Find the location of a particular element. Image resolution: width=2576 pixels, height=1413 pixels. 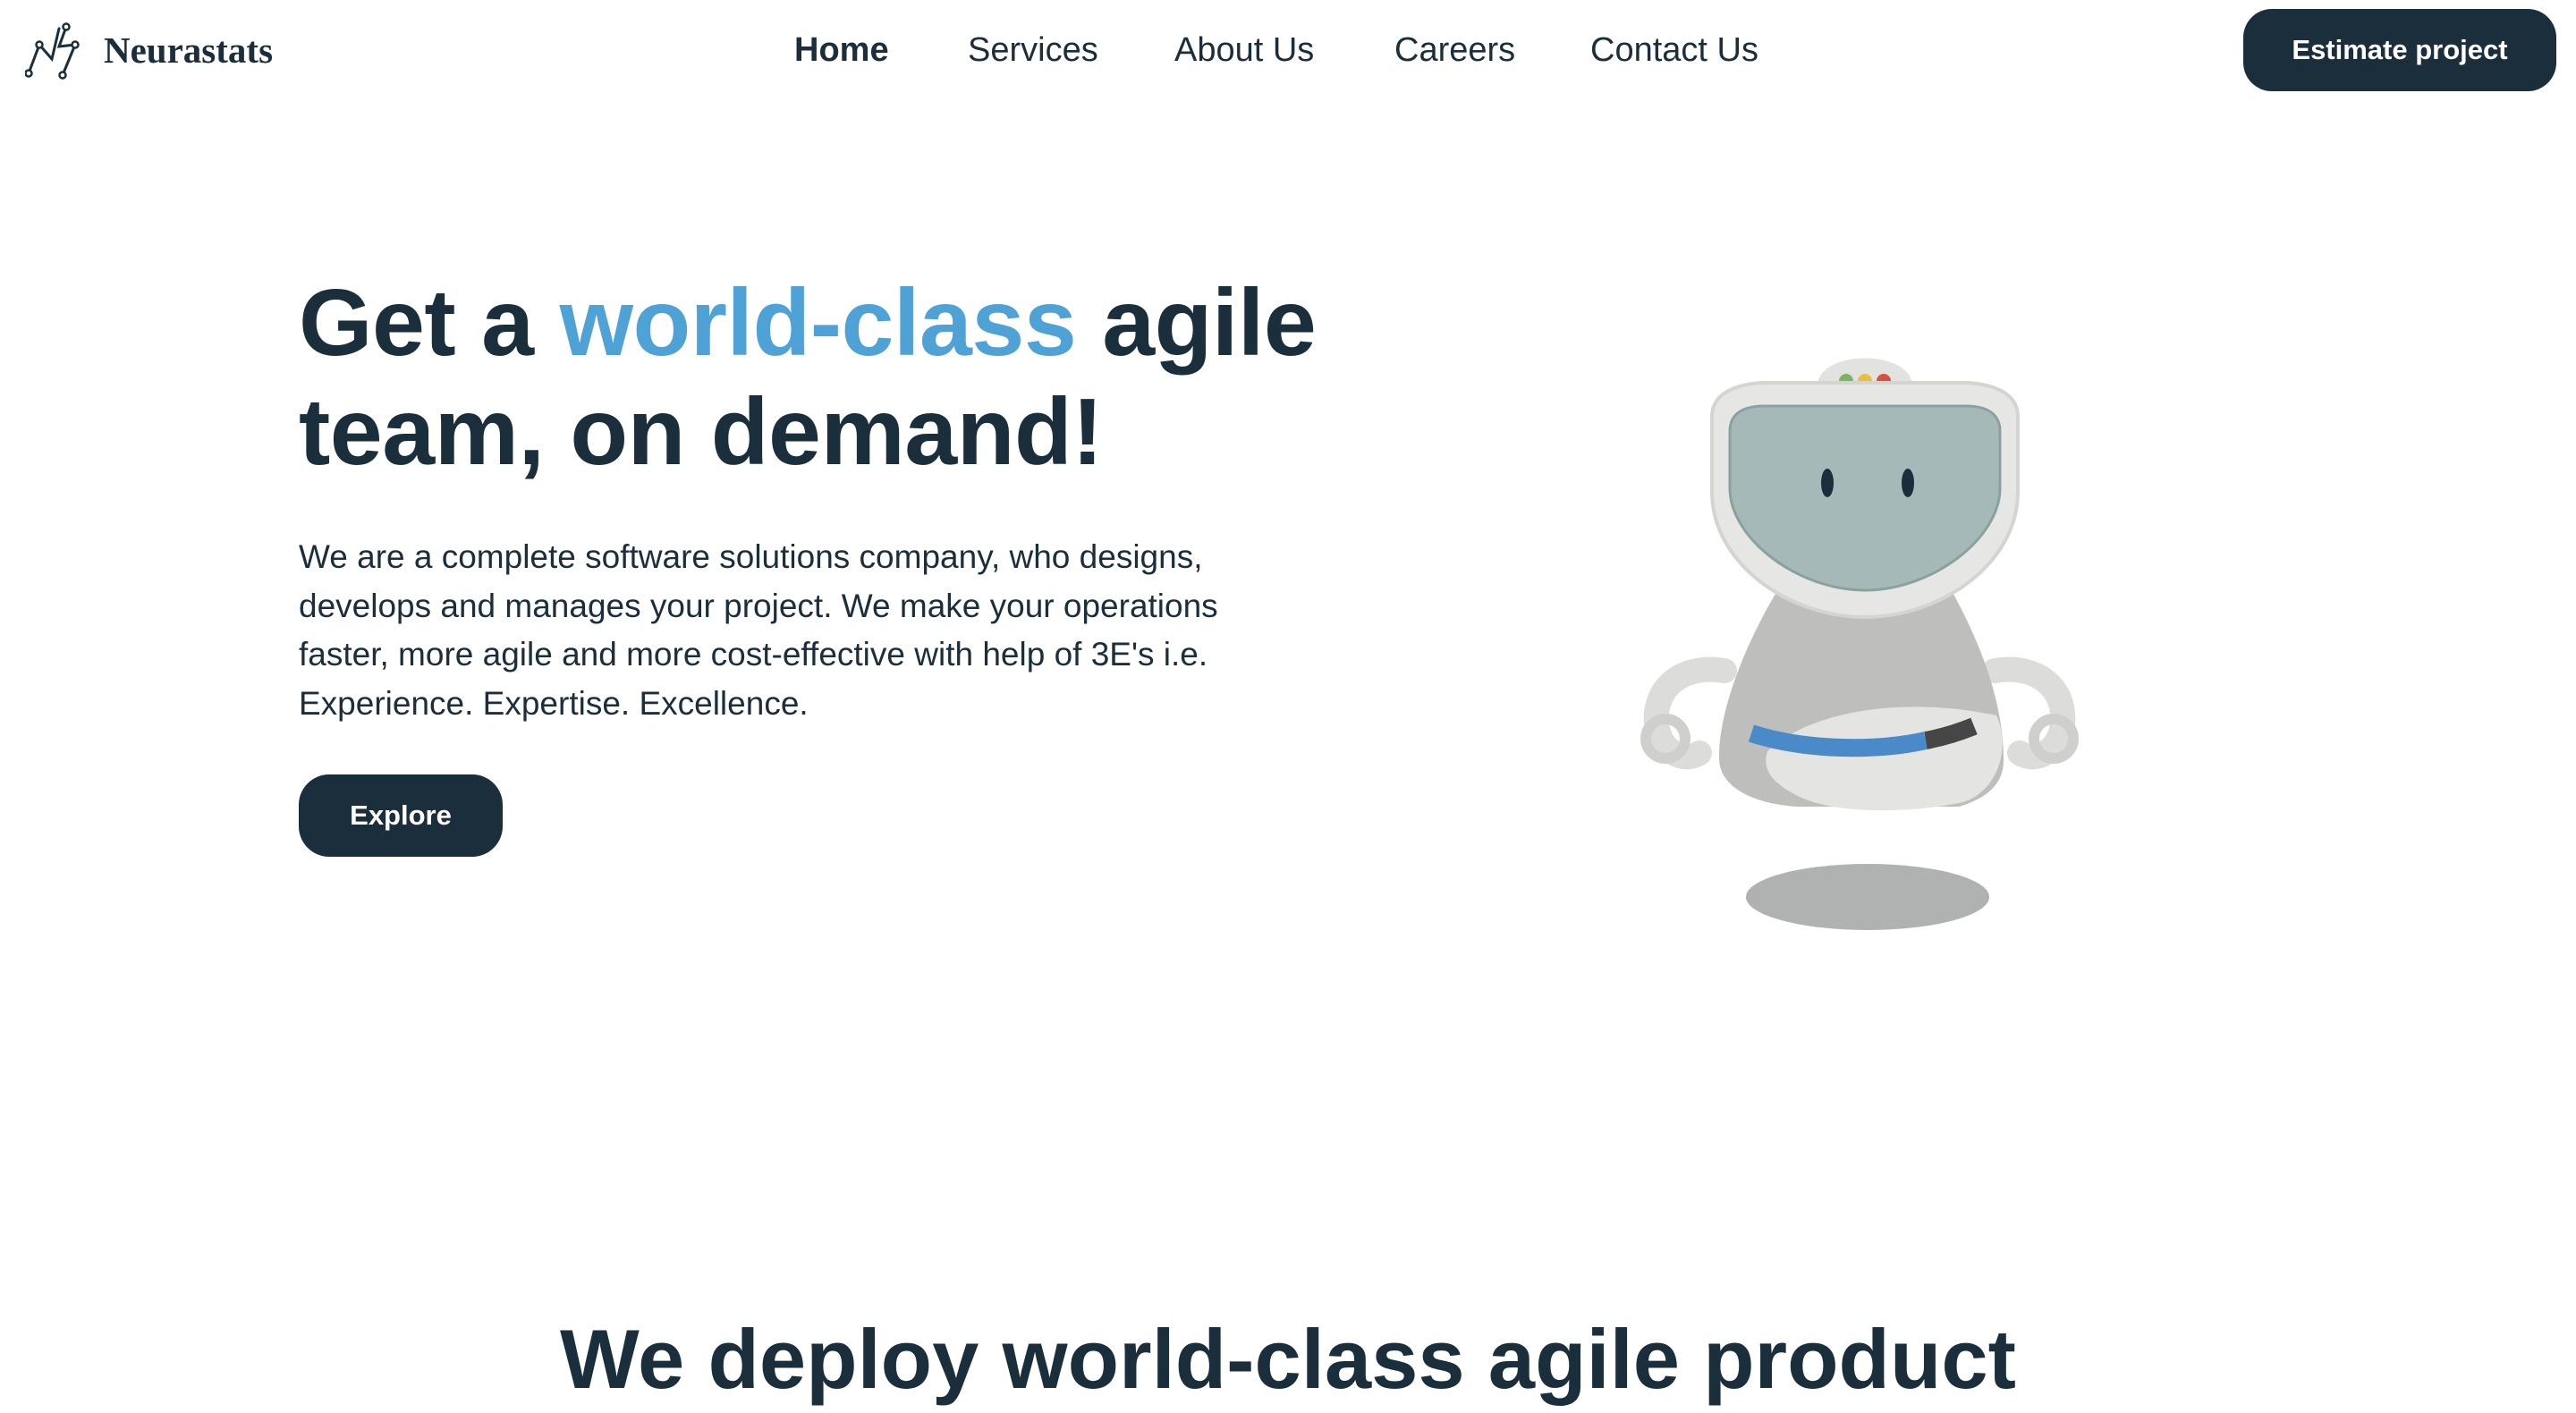

robot-illustration is located at coordinates (1859, 644).